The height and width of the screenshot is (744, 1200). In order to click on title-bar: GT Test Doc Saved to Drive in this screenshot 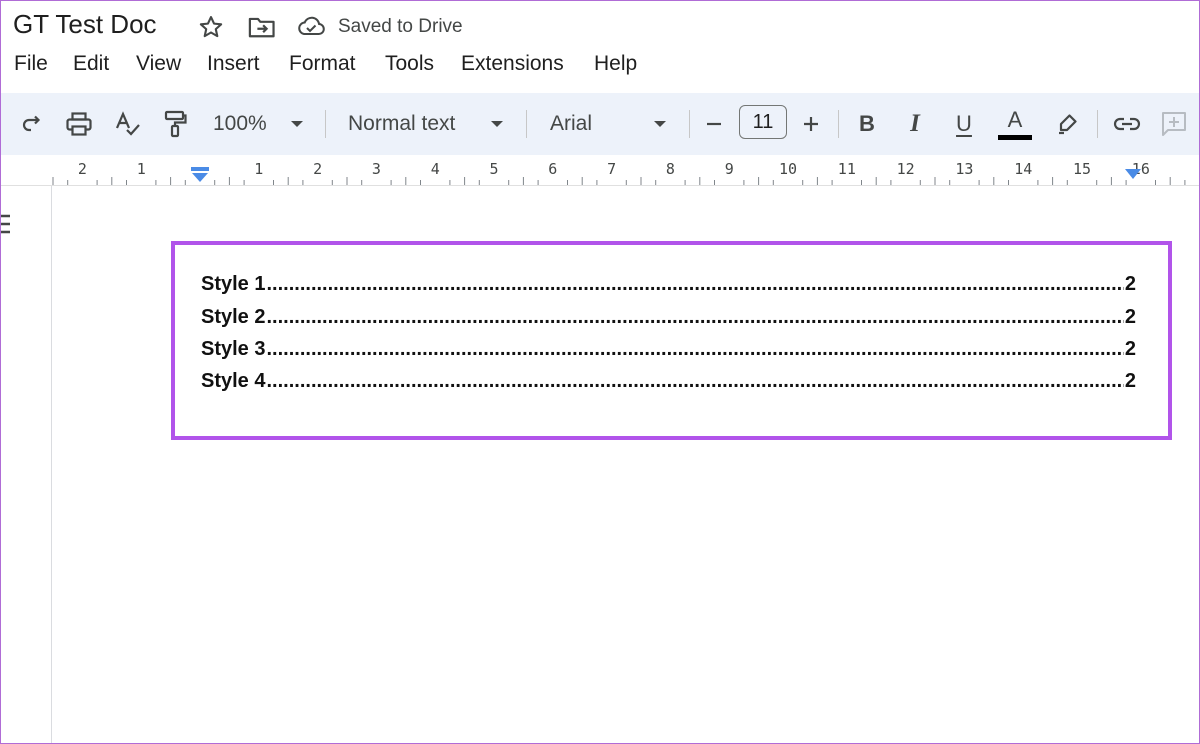, I will do `click(600, 25)`.